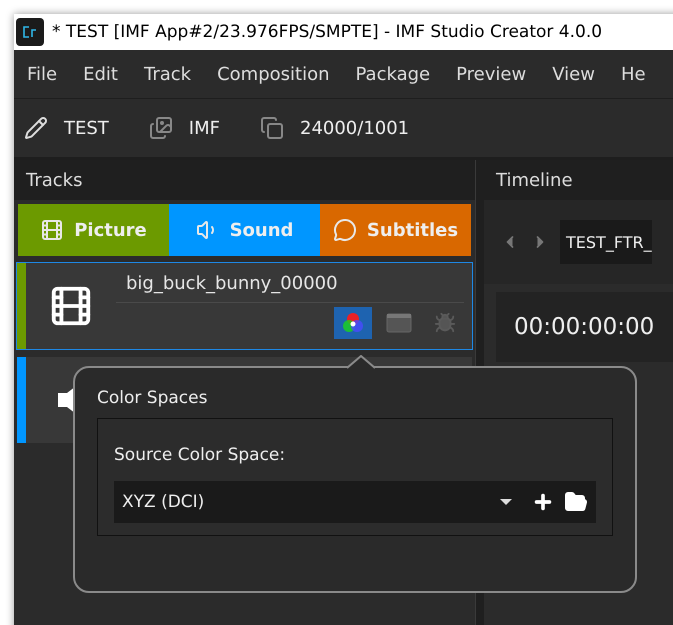  What do you see at coordinates (534, 180) in the screenshot?
I see `panel-title: Timeline` at bounding box center [534, 180].